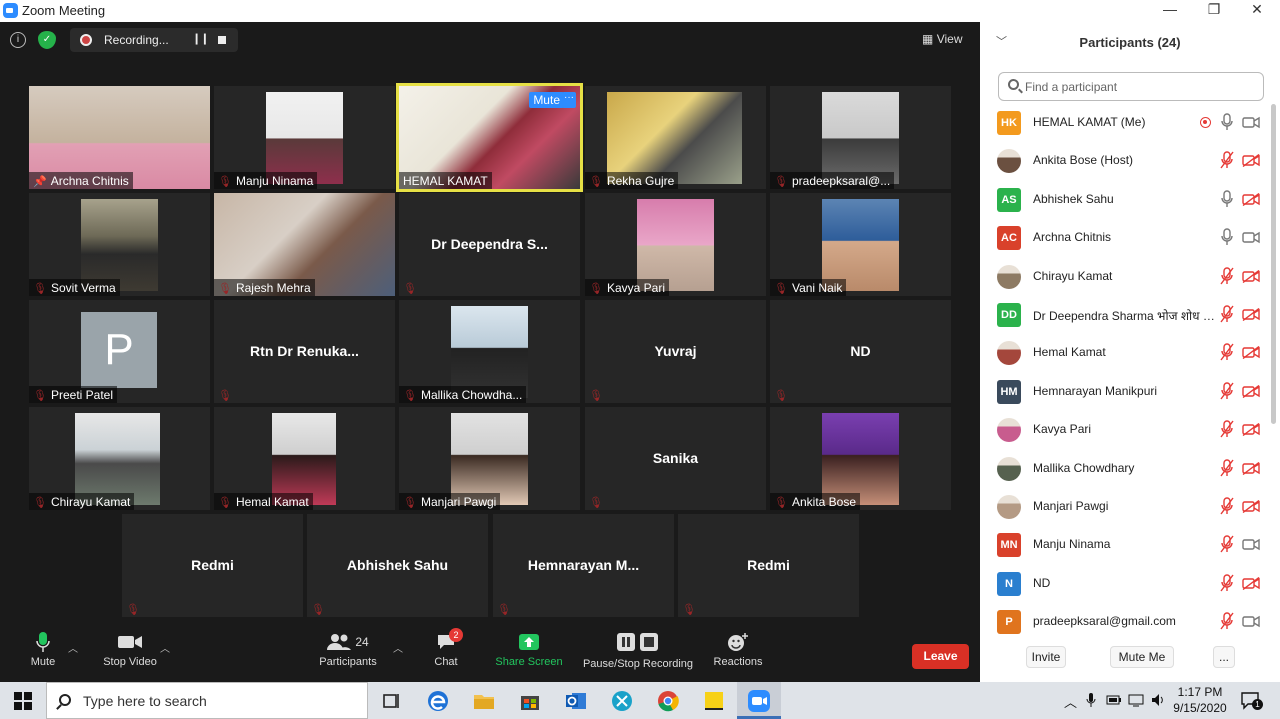 Image resolution: width=1280 pixels, height=719 pixels. I want to click on video-tile: Dr Deependra S... 🎙, so click(489, 244).